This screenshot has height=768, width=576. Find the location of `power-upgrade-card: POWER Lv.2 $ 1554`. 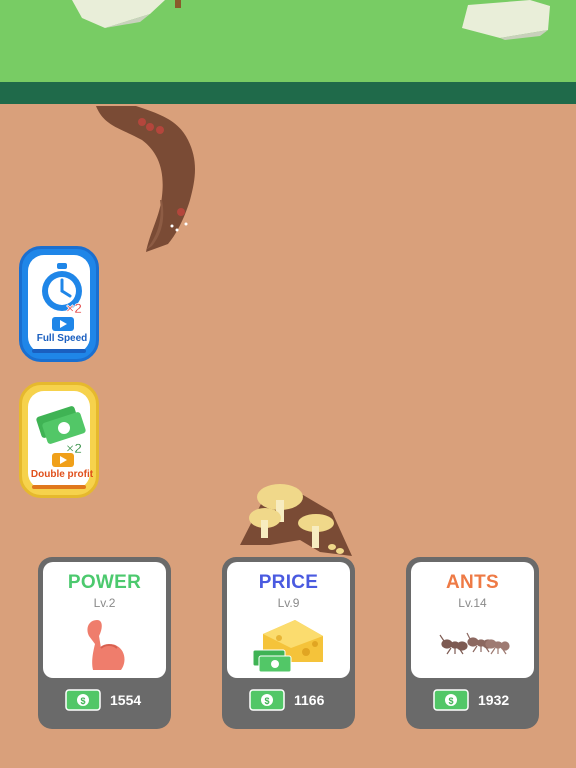

power-upgrade-card: POWER Lv.2 $ 1554 is located at coordinates (104, 643).